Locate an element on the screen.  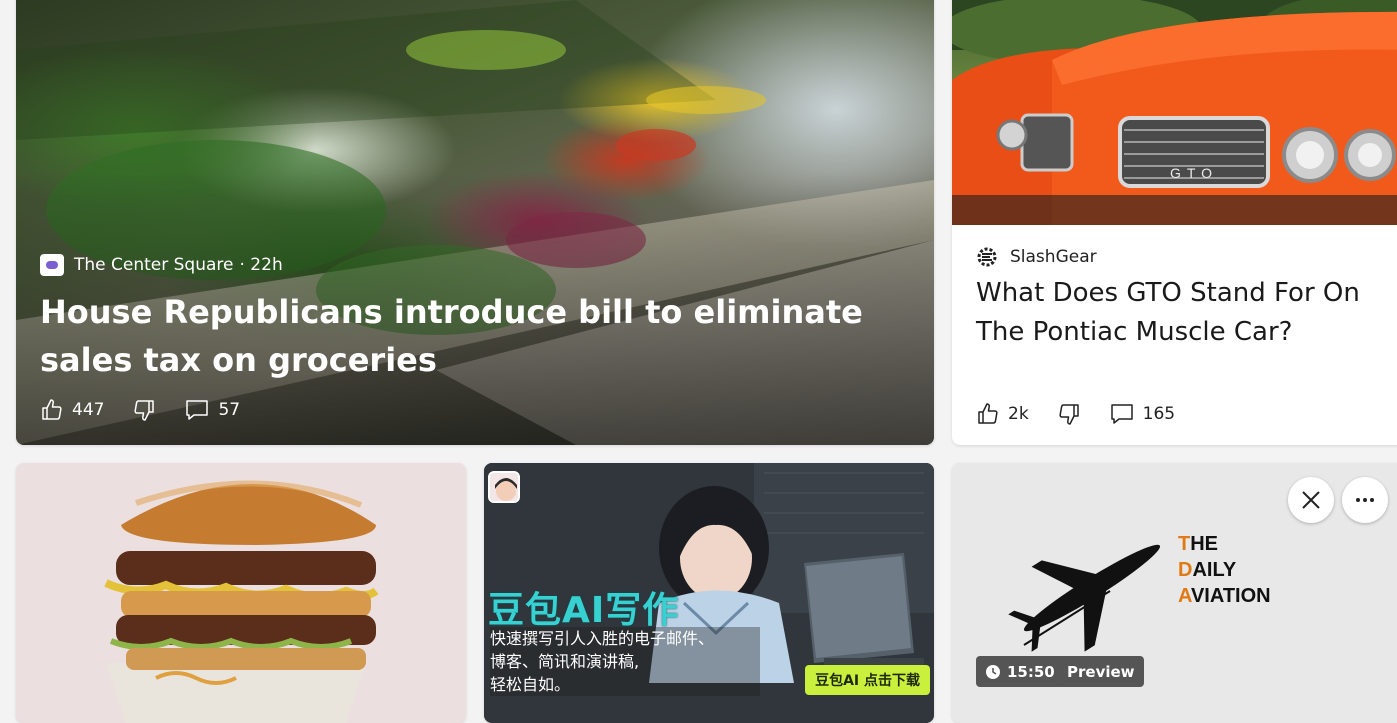
orange-car-illustration: GTO is located at coordinates (1174, 112).